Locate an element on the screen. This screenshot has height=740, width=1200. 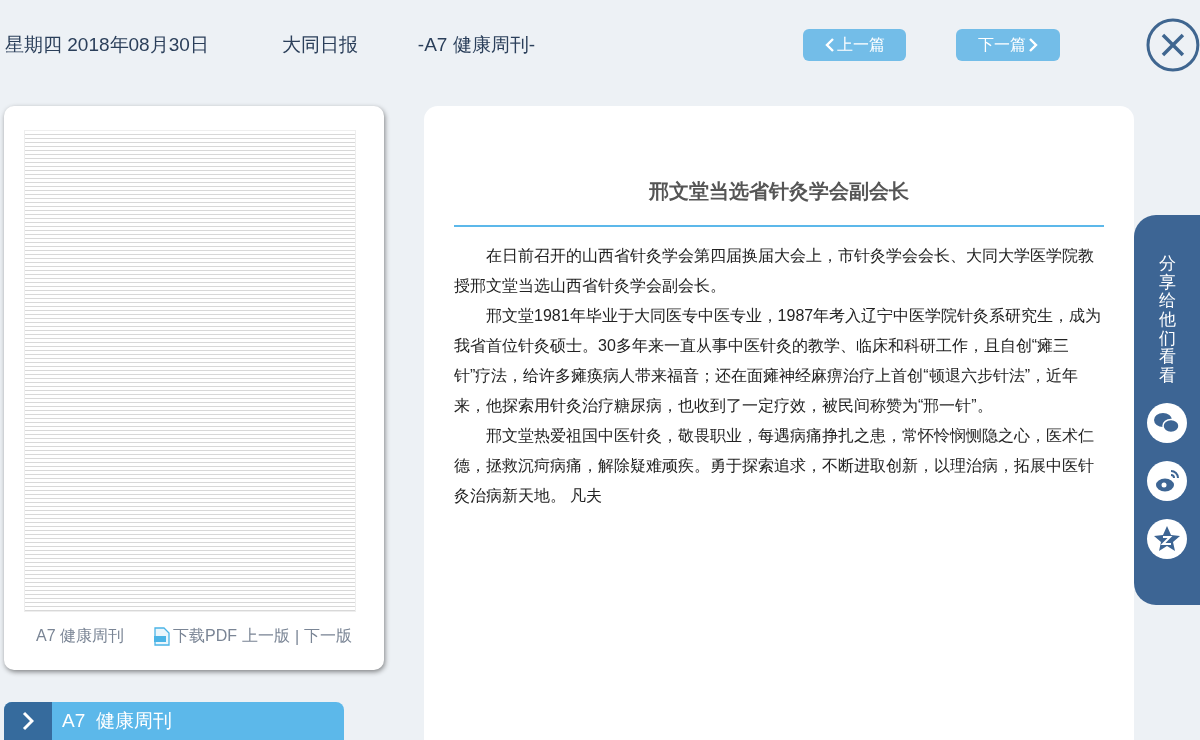
article-paragraph: 邢文堂热爱祖国中医针灸，敬畏职业，每遇病痛挣扎之患，常怀怜悯恻隐之心，医术仁德，拯救沉疴病痛，解除疑难顽疾。勇于探索追求，不断进取创新，以理治病，拓展中医针灸治病新天地。 凡夫 is located at coordinates (774, 466).